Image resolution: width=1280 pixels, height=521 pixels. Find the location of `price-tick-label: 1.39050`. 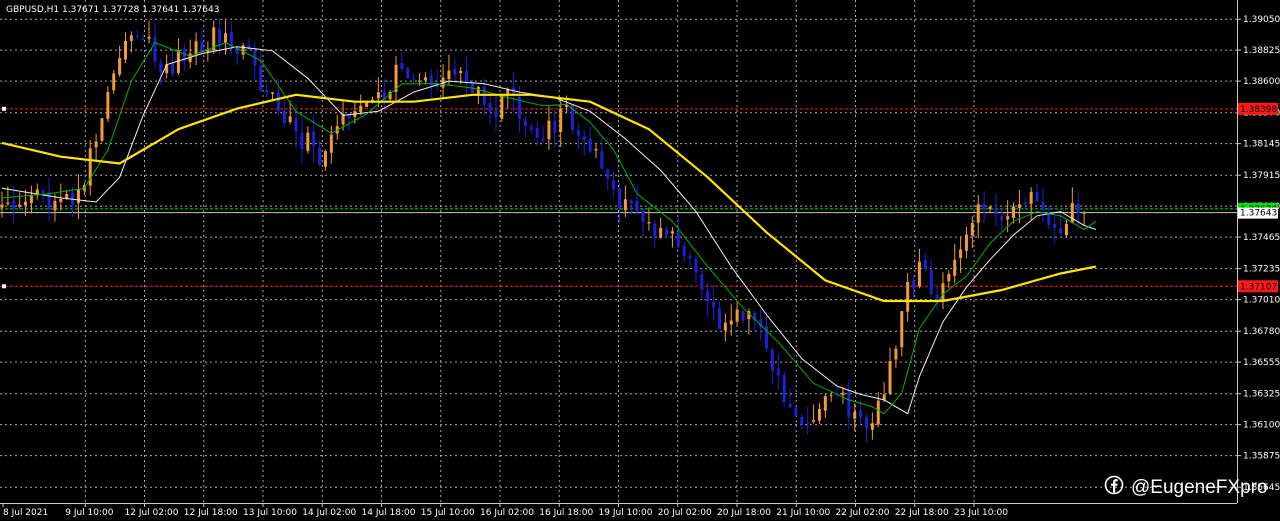

price-tick-label: 1.39050 is located at coordinates (1261, 20).